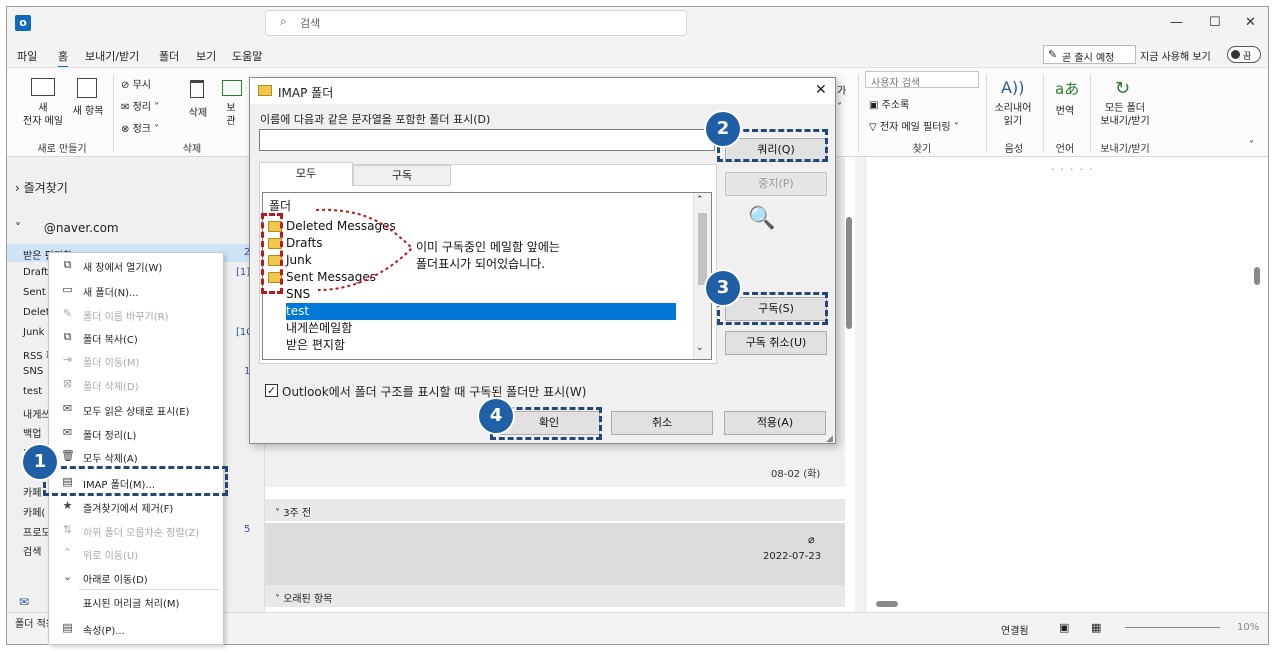  I want to click on annotation-note-line: 이미 구독중인 메일함 앞에는, so click(488, 247).